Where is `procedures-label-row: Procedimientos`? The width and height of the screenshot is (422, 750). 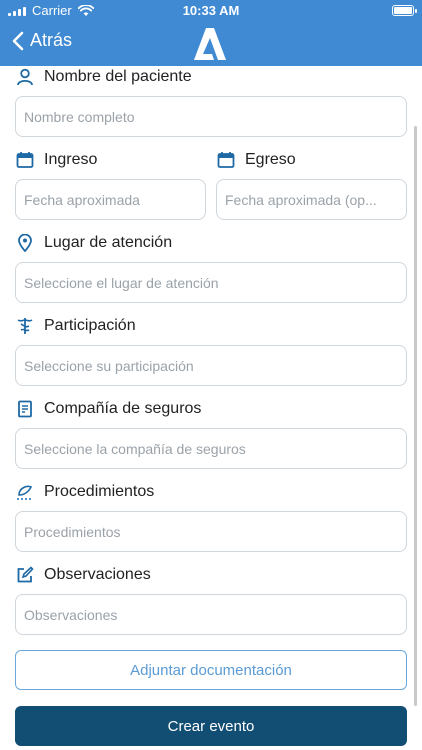 procedures-label-row: Procedimientos is located at coordinates (85, 492).